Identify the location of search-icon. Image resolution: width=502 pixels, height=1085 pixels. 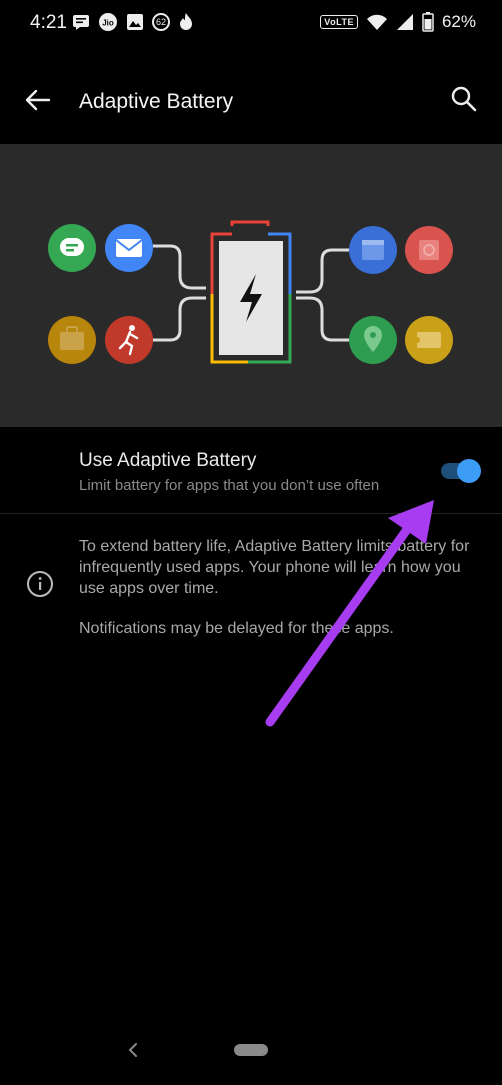
(464, 99).